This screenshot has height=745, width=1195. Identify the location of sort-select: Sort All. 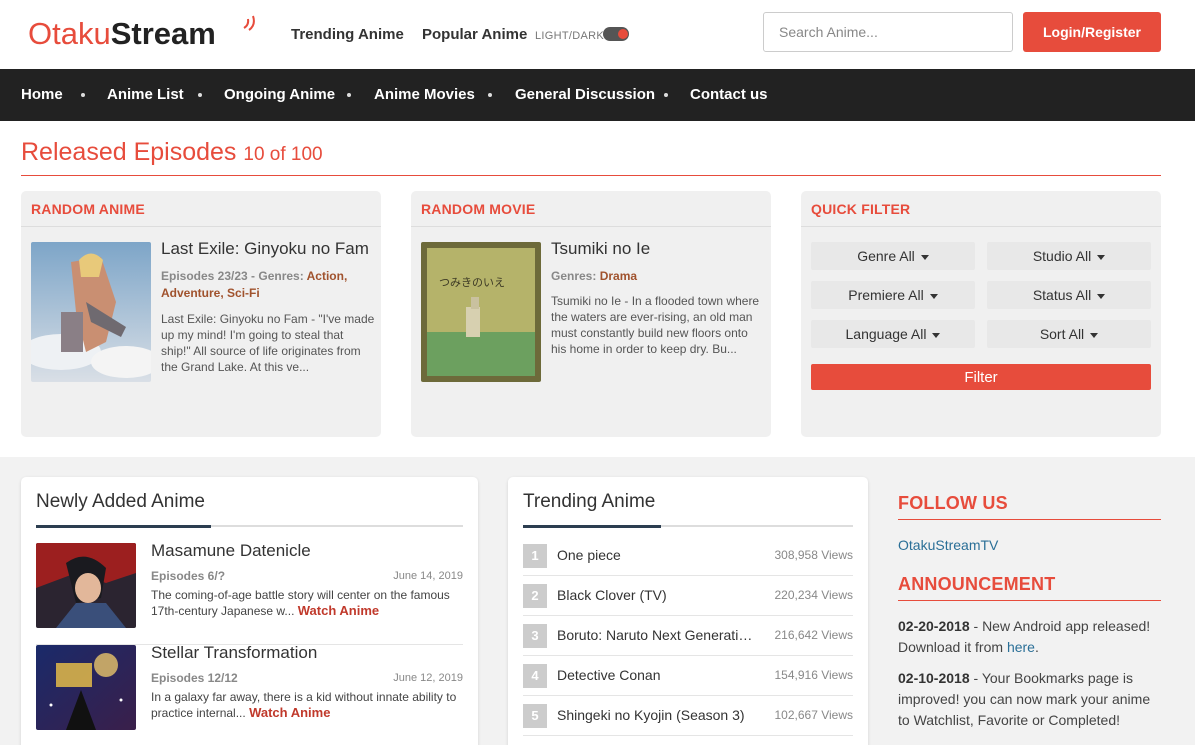
(1069, 334).